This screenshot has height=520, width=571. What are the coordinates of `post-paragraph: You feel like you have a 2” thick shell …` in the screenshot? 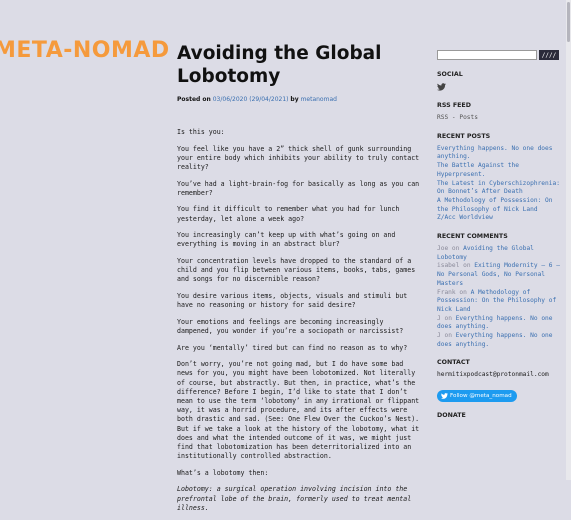 It's located at (298, 157).